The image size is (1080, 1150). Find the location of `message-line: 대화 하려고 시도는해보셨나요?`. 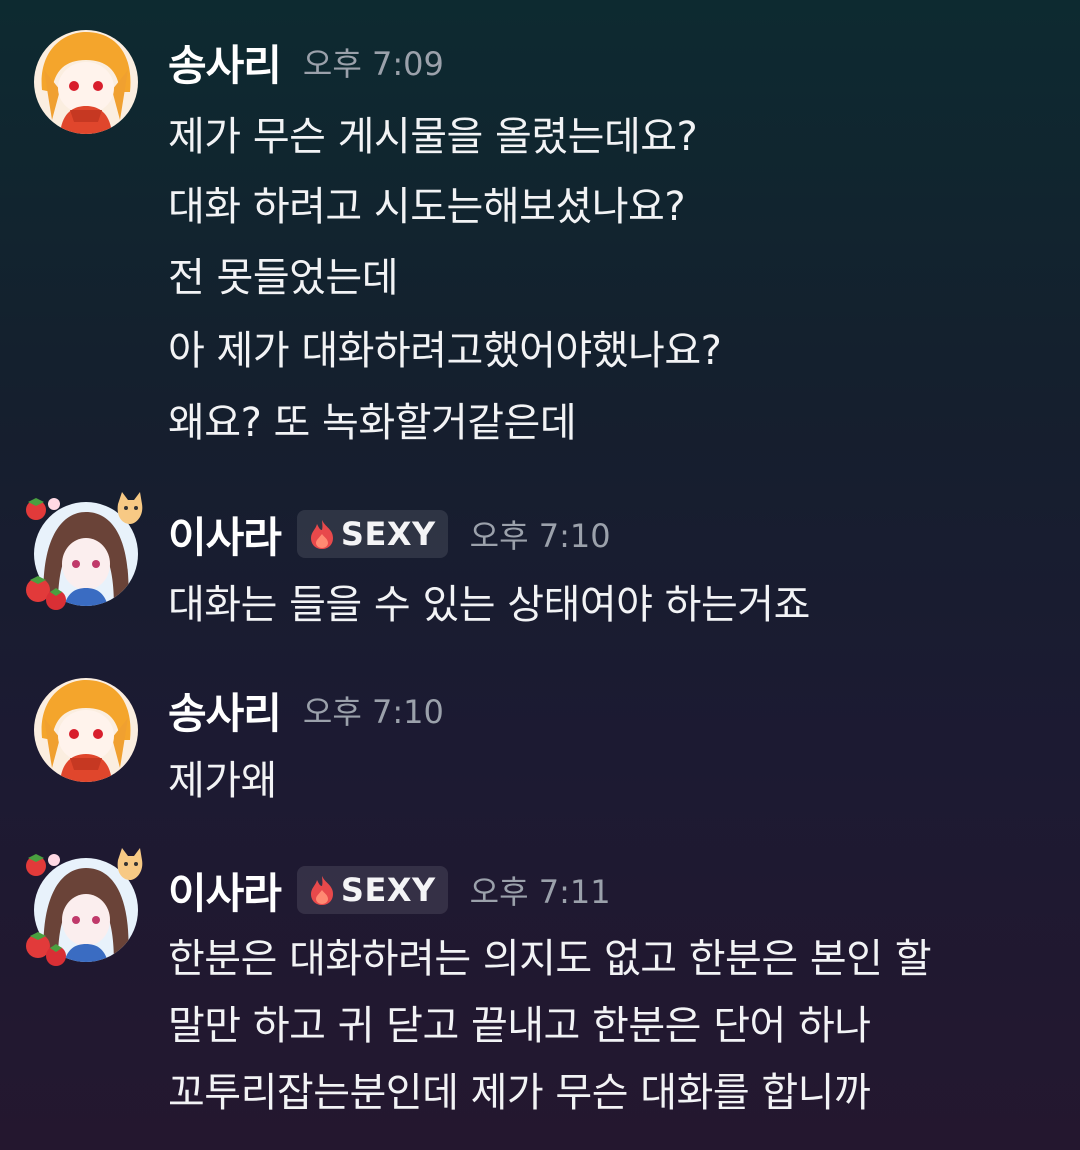

message-line: 대화 하려고 시도는해보셨나요? is located at coordinates (427, 207).